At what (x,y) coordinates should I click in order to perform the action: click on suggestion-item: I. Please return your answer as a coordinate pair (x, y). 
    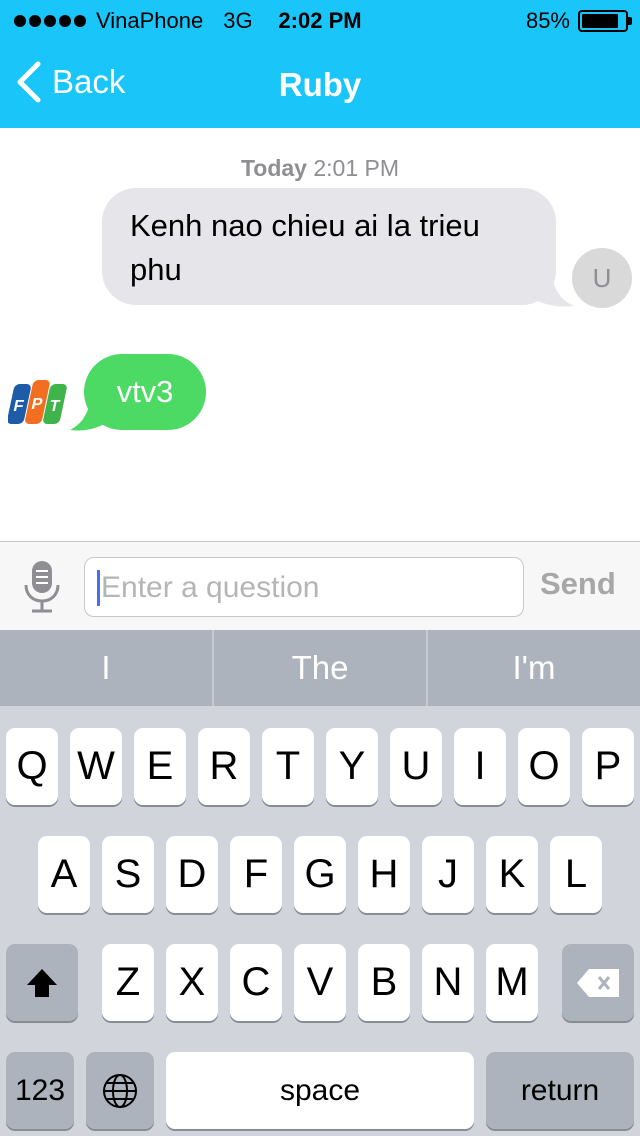
    Looking at the image, I should click on (107, 668).